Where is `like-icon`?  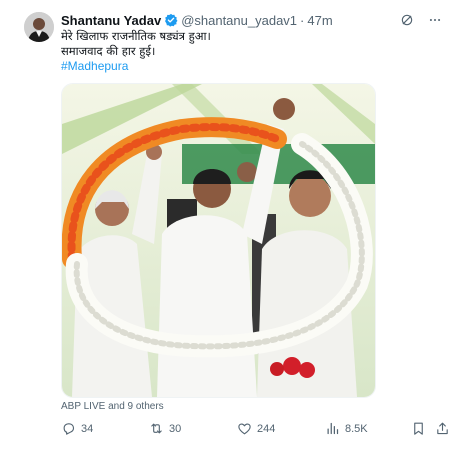
like-icon is located at coordinates (244, 429).